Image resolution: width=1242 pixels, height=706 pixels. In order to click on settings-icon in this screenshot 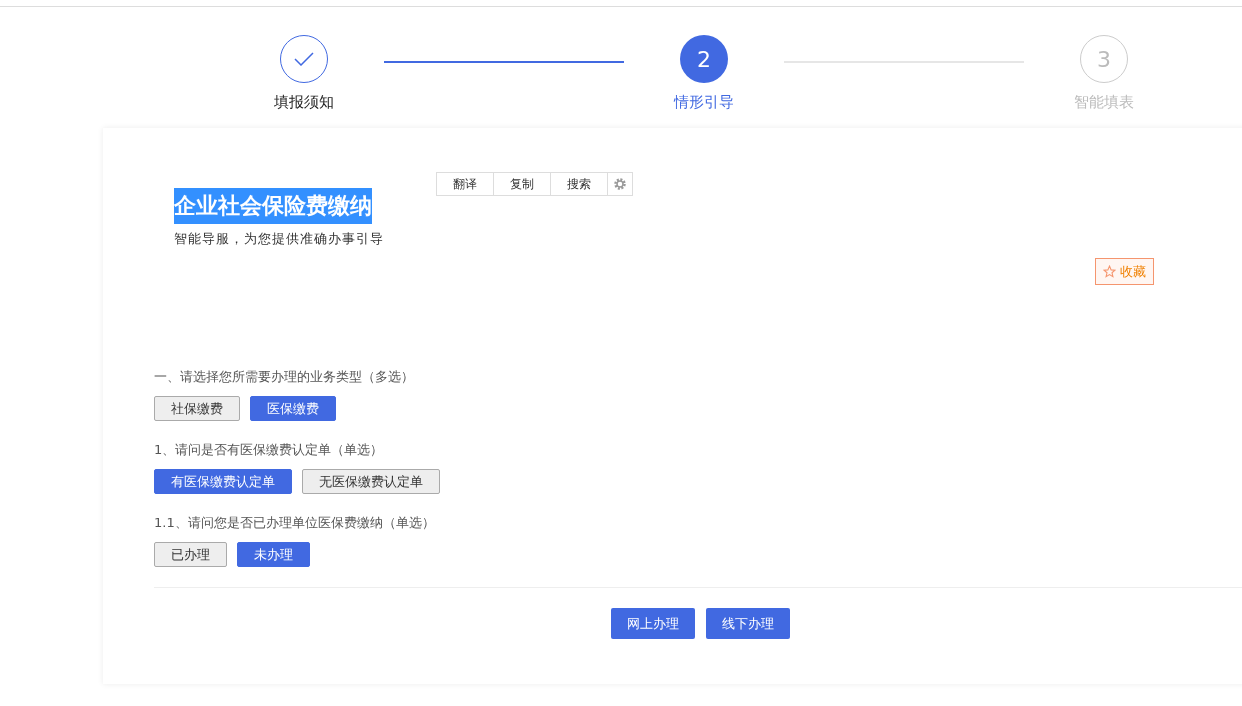, I will do `click(620, 184)`.